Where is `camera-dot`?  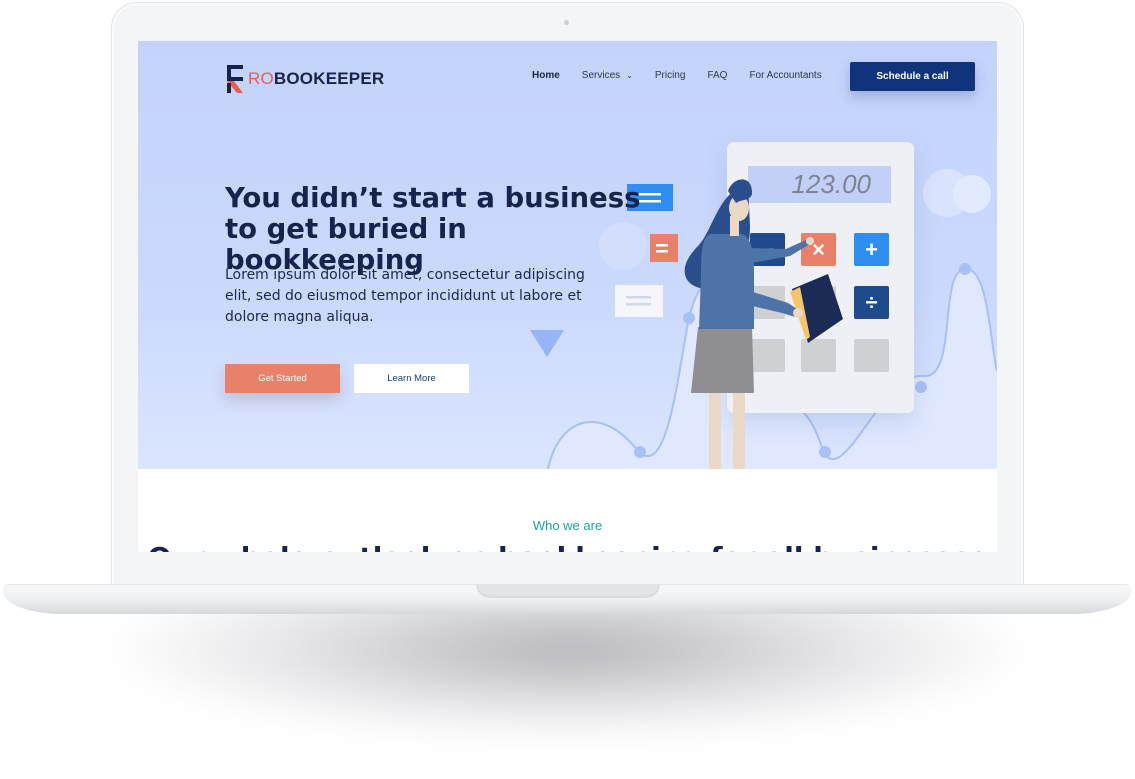 camera-dot is located at coordinates (566, 22).